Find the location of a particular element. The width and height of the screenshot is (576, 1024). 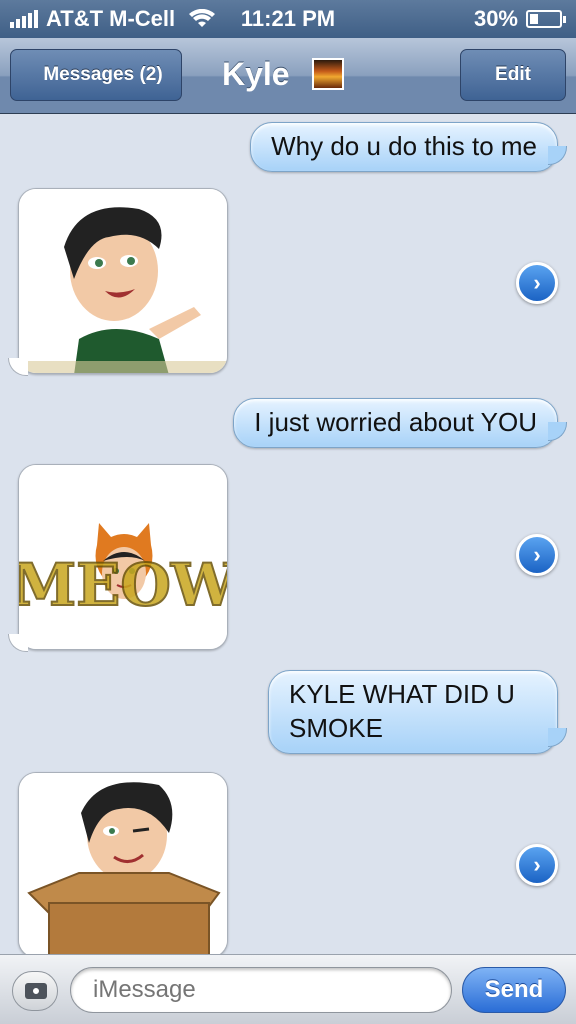

navigation-bar: Messages (2) Kyle Edit is located at coordinates (288, 76).